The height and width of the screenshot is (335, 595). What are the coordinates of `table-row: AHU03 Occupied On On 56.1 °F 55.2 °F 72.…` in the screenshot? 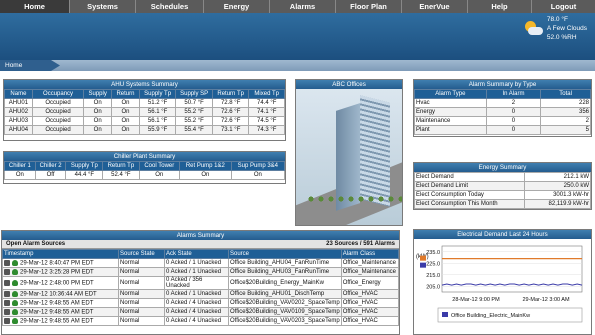 It's located at (144, 121).